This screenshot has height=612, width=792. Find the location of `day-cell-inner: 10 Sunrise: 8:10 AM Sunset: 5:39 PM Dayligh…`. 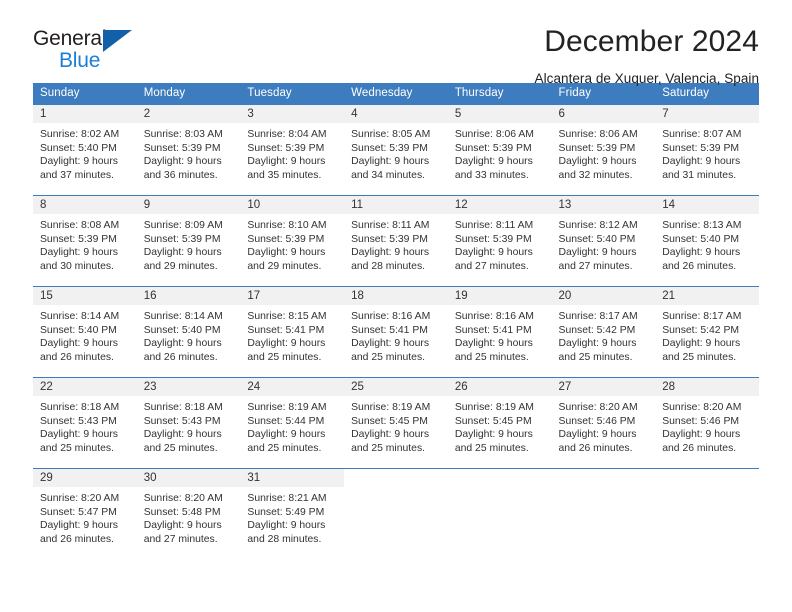

day-cell-inner: 10 Sunrise: 8:10 AM Sunset: 5:39 PM Dayligh… is located at coordinates (292, 241).